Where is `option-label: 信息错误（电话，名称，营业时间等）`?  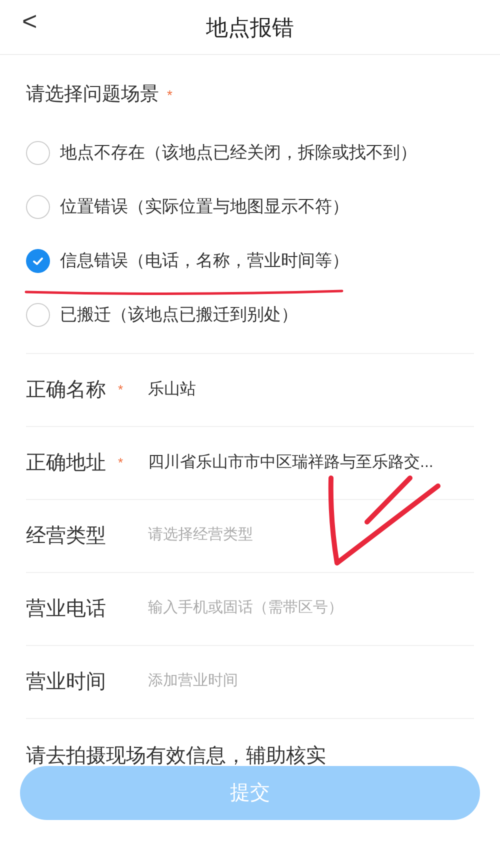 option-label: 信息错误（电话，名称，营业时间等） is located at coordinates (204, 261).